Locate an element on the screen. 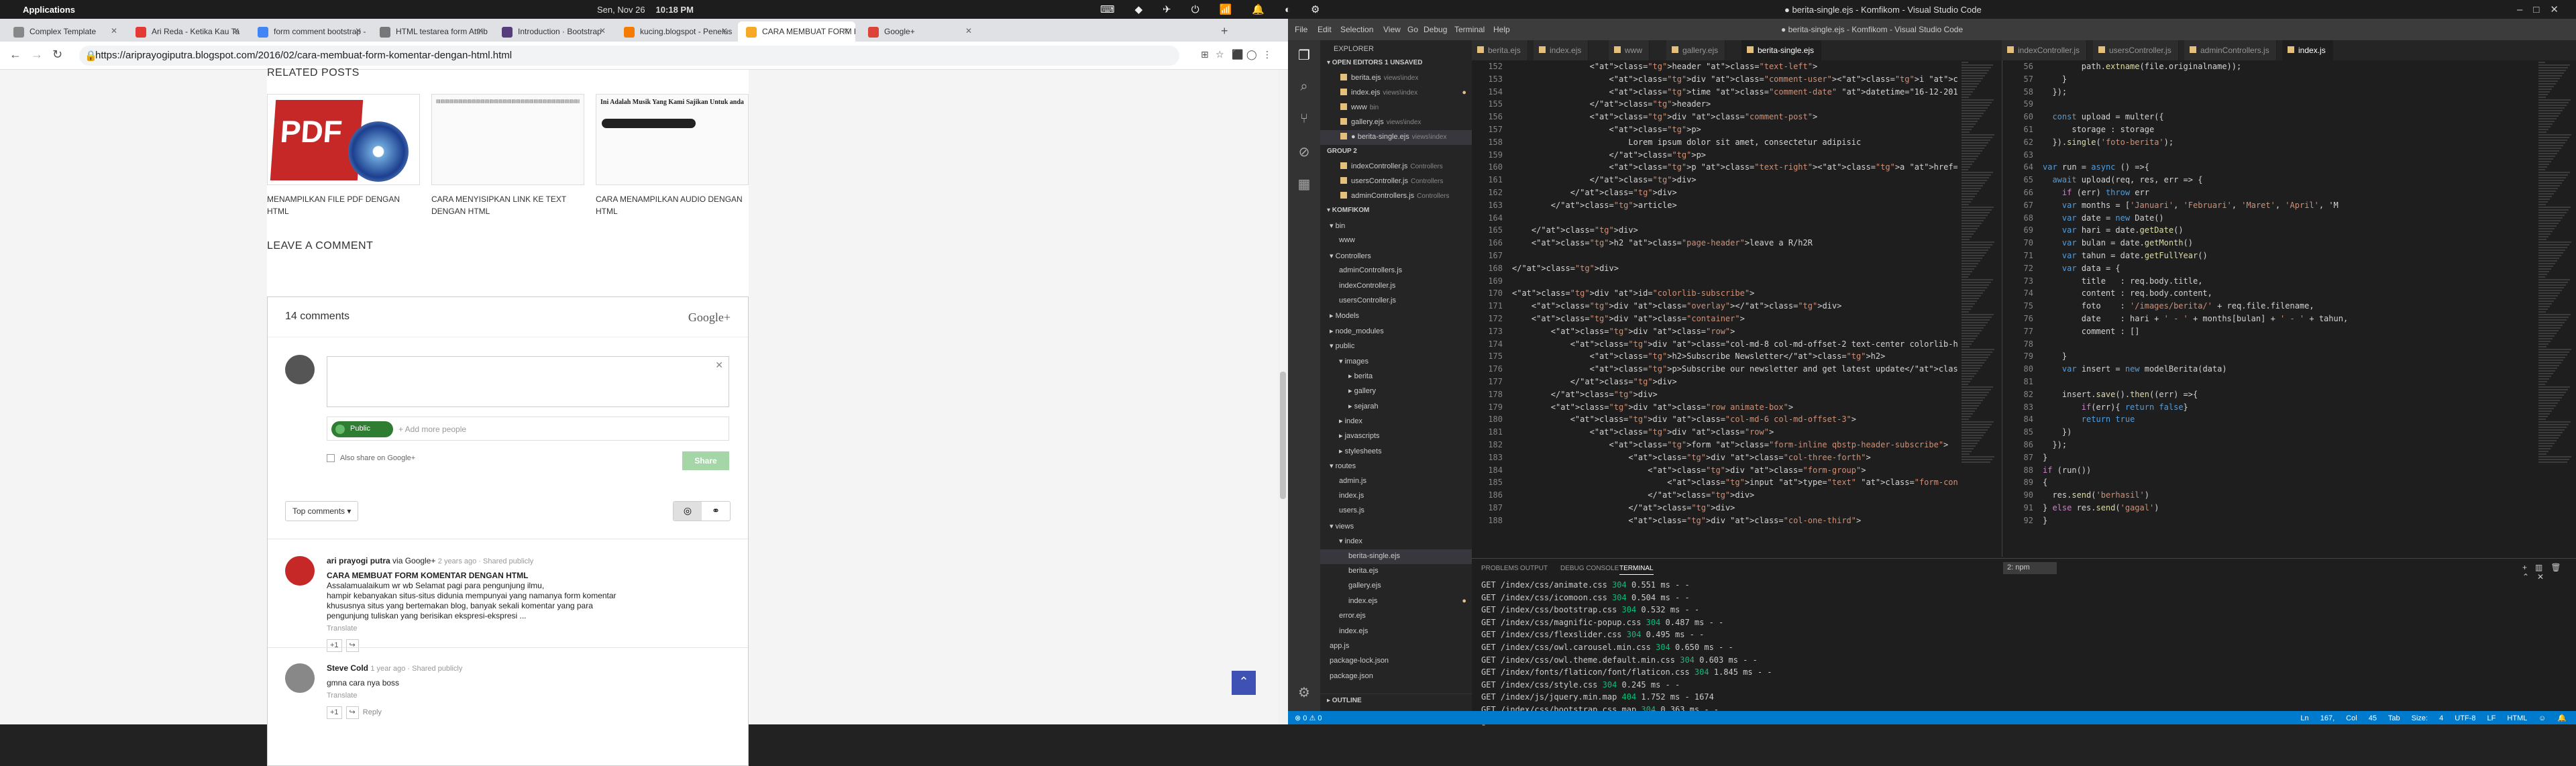 This screenshot has height=766, width=2576. editor-tab: berita.ejs is located at coordinates (1500, 50).